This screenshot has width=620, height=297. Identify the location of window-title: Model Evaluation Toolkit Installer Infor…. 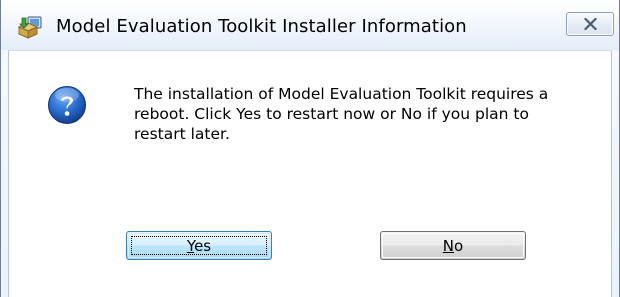
(261, 26).